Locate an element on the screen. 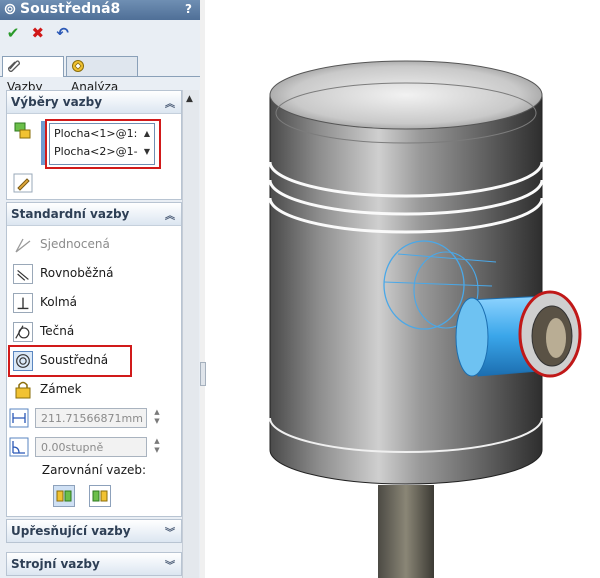  group-header: Standardní vazby ︽ is located at coordinates (94, 214).